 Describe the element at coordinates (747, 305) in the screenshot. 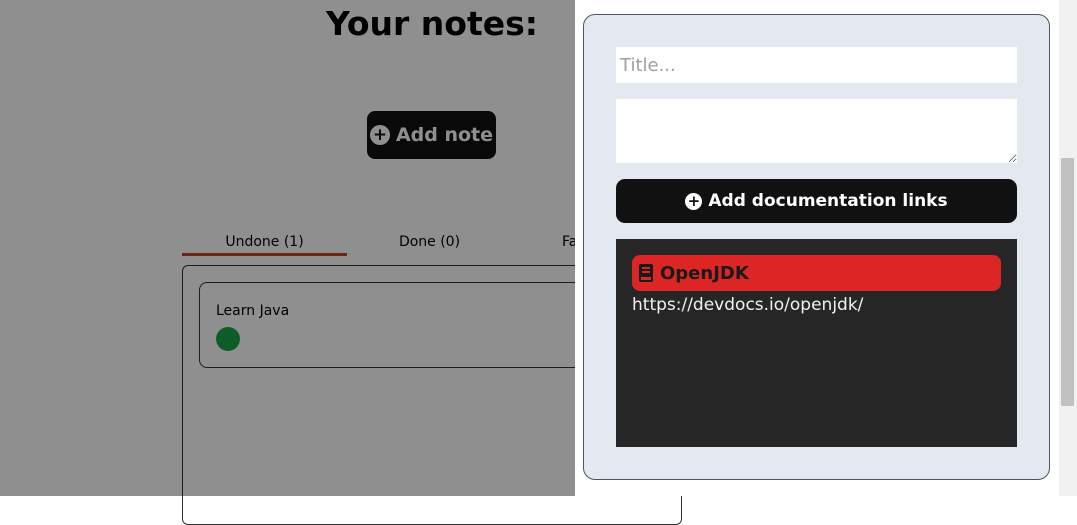

I see `doc-link-url: https://devdocs.io/openjdk/` at that location.